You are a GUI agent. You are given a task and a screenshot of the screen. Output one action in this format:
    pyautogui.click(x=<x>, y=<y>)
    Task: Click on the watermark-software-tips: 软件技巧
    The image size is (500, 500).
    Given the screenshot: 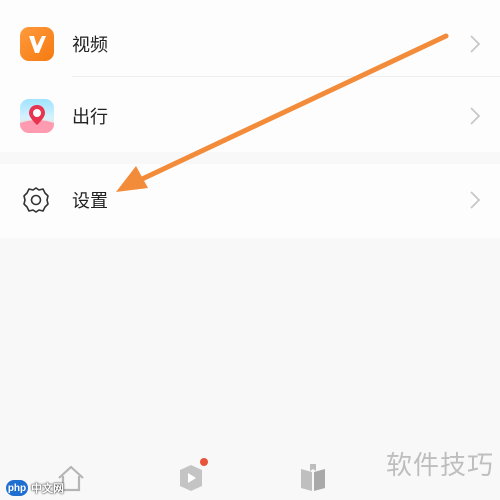 What is the action you would take?
    pyautogui.click(x=439, y=466)
    